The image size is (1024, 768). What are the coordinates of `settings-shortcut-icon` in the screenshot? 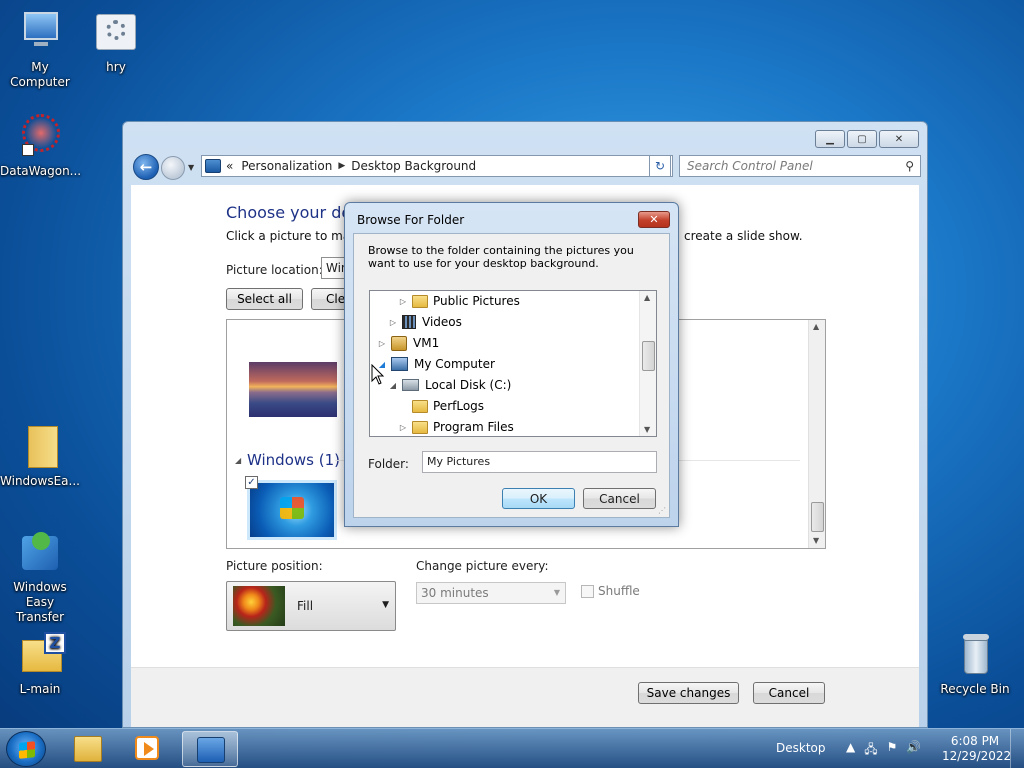 It's located at (116, 34).